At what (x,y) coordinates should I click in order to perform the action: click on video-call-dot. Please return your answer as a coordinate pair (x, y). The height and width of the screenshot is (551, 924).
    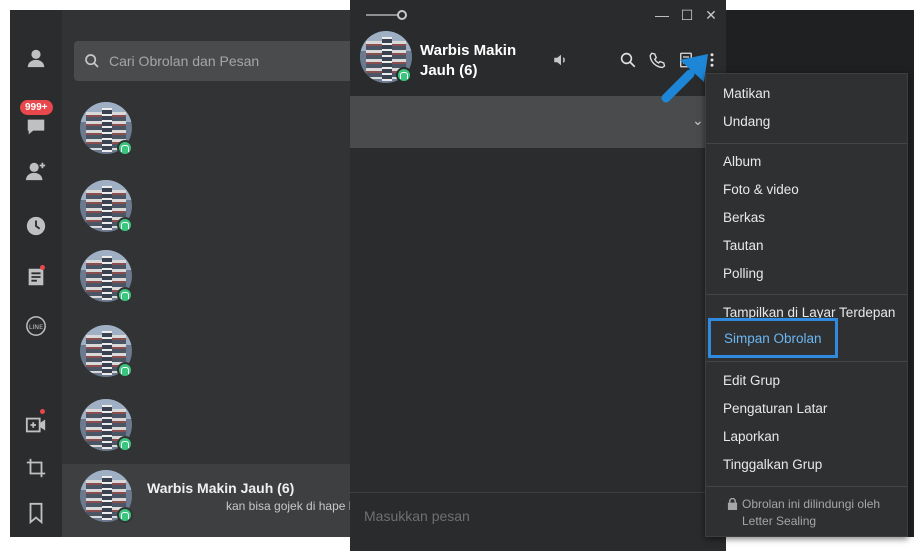
    Looking at the image, I should click on (42, 411).